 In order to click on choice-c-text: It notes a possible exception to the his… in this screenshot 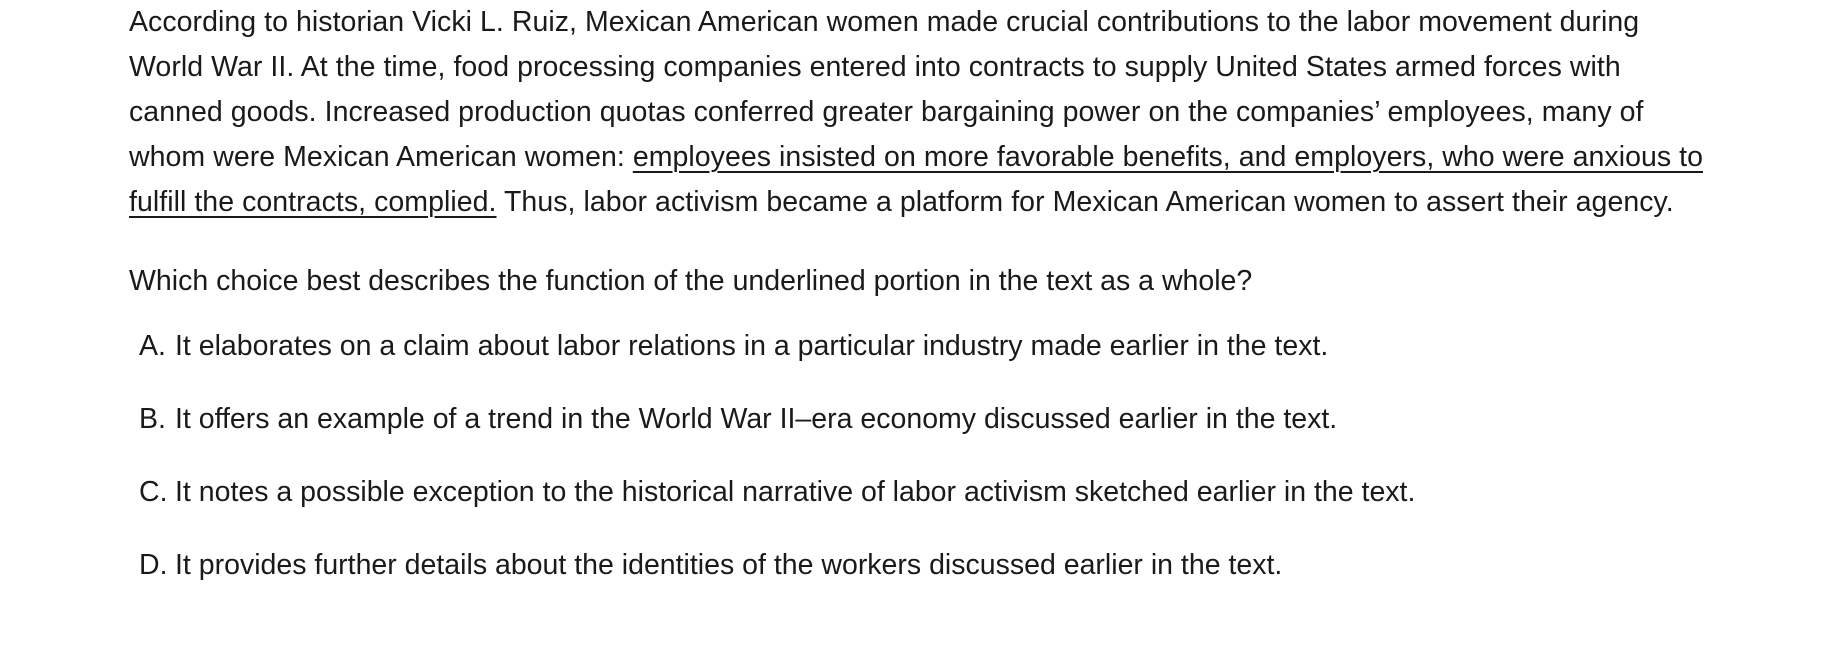, I will do `click(795, 492)`.